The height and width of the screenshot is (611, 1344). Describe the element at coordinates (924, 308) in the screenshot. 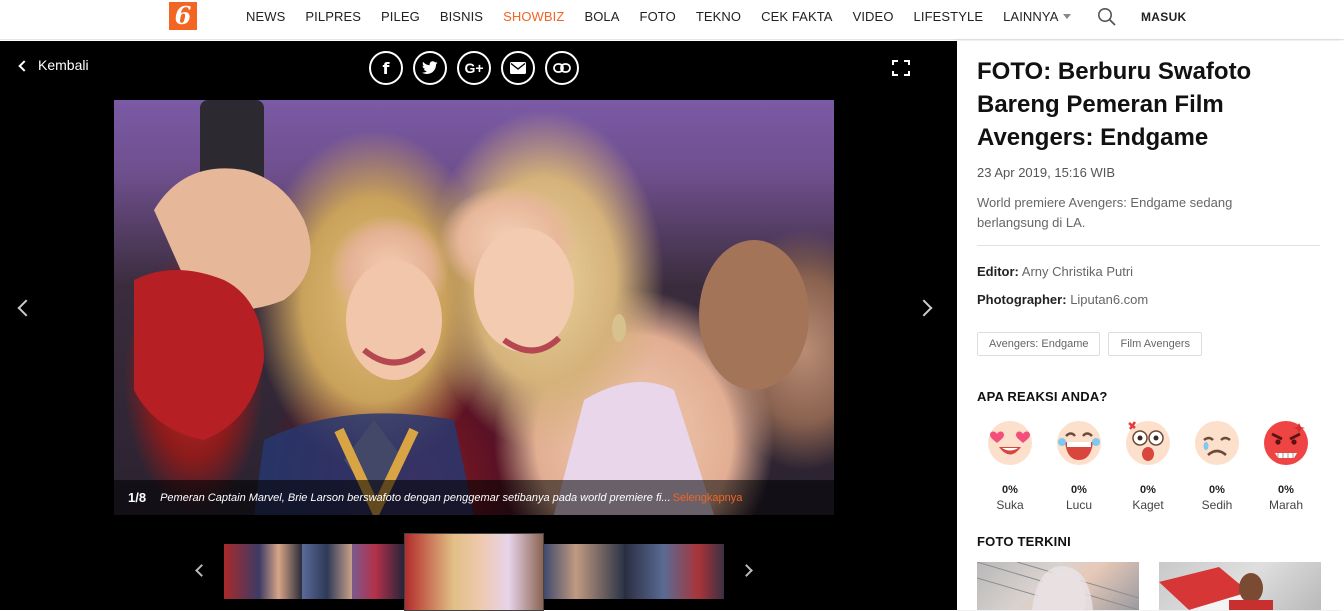

I see `next-photo-arrow` at that location.